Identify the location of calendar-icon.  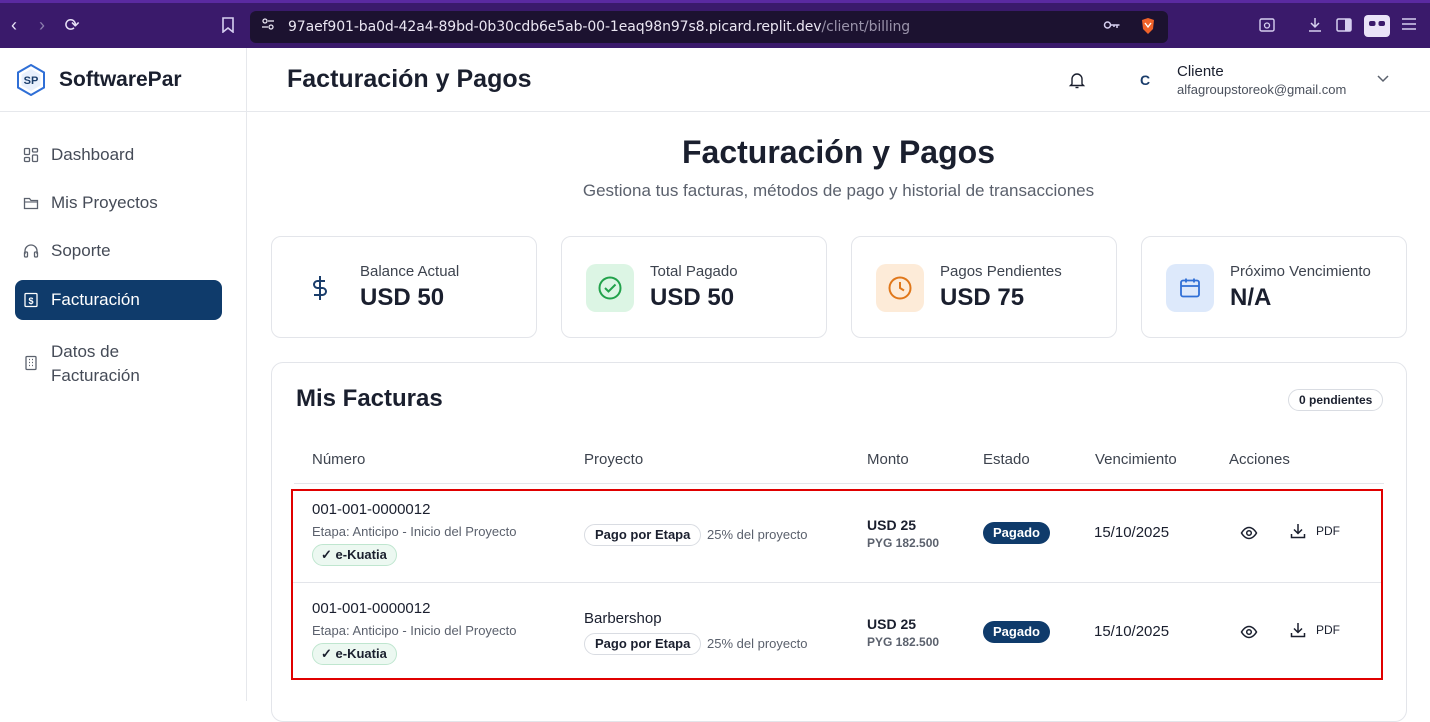
(1190, 288).